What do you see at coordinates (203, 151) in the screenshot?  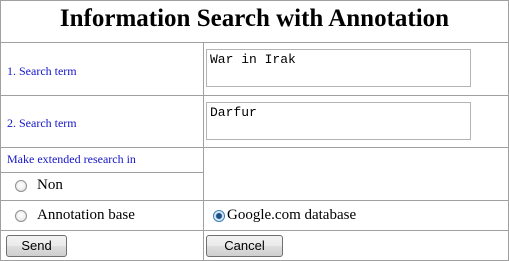 I see `column-divider` at bounding box center [203, 151].